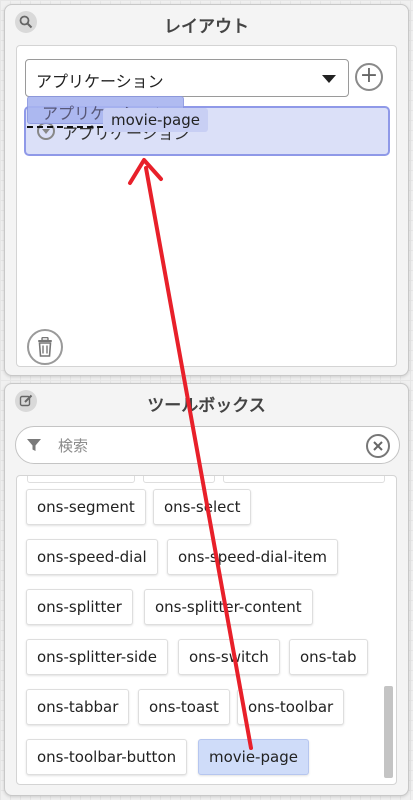 The height and width of the screenshot is (800, 413). What do you see at coordinates (65, 127) in the screenshot?
I see `drop-indicator-line` at bounding box center [65, 127].